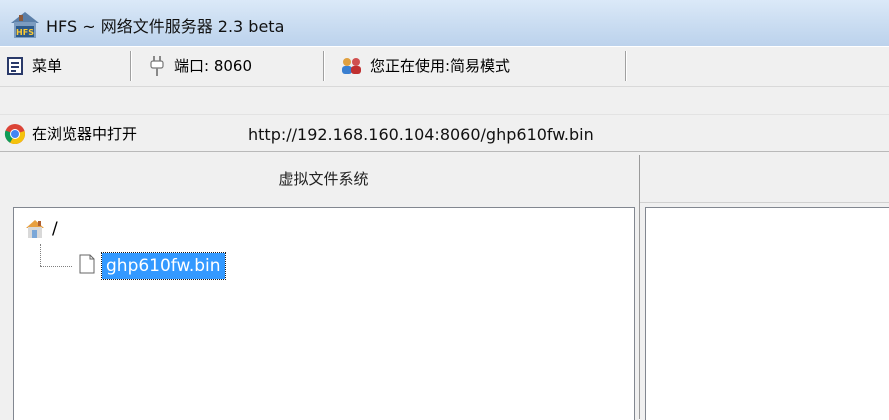  What do you see at coordinates (213, 66) in the screenshot?
I see `port-label: 端口: 8060` at bounding box center [213, 66].